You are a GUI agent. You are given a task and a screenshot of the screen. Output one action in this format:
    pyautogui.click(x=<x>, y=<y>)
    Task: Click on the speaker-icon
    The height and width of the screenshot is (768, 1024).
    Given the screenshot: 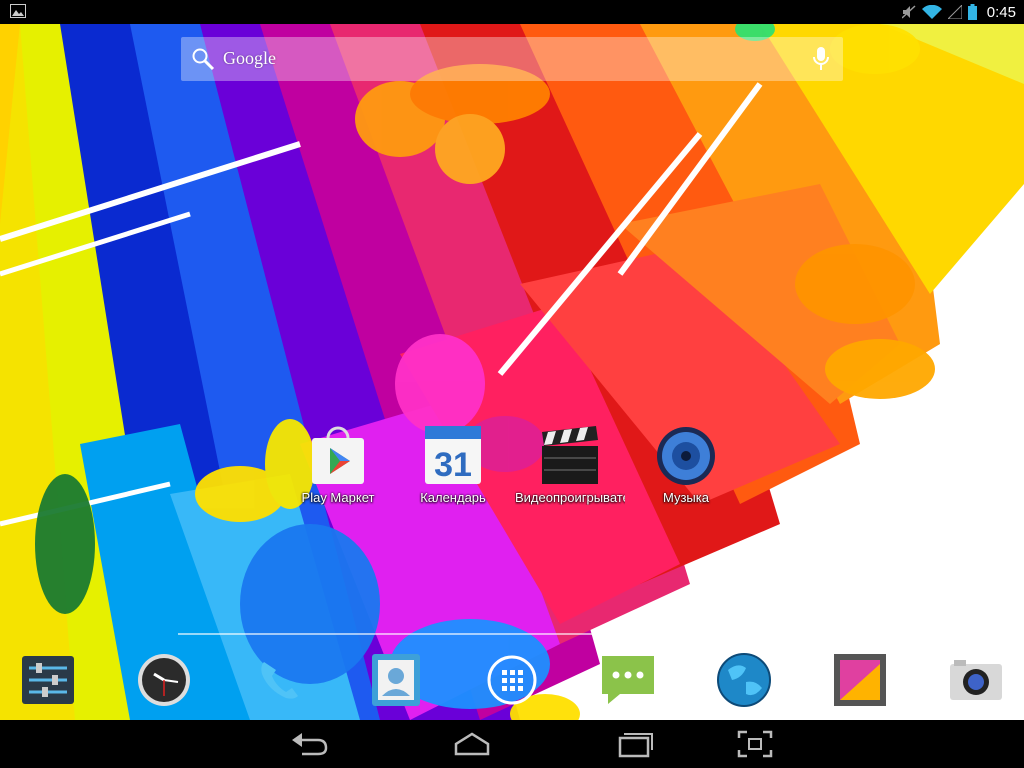 What is the action you would take?
    pyautogui.click(x=686, y=456)
    